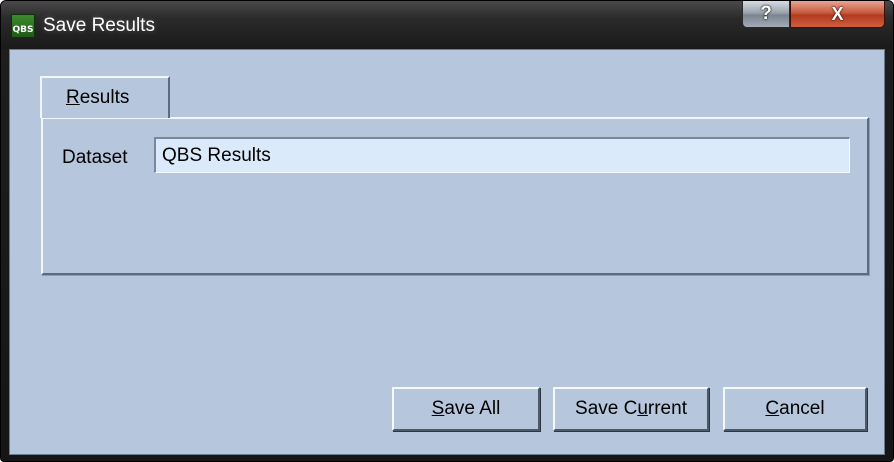  I want to click on save-current-button: Save Current, so click(631, 409).